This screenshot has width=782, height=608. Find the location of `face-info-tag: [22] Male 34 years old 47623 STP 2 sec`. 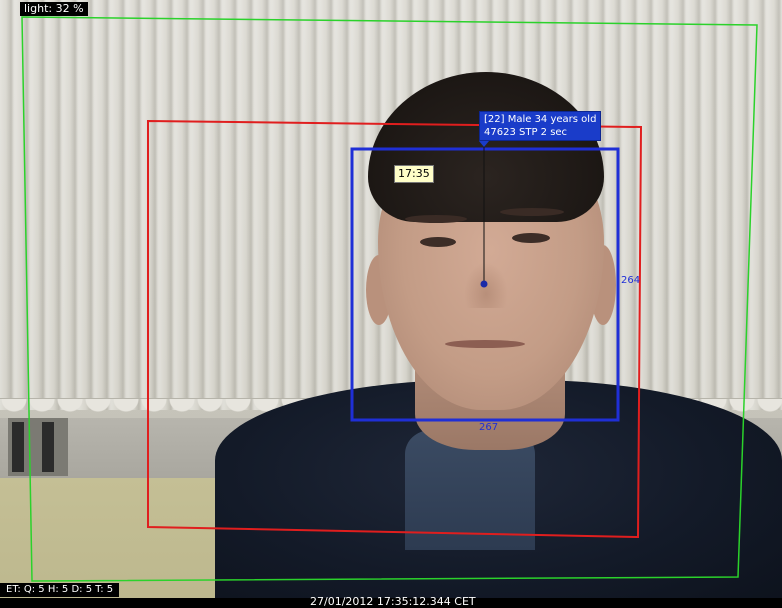

face-info-tag: [22] Male 34 years old 47623 STP 2 sec is located at coordinates (540, 126).